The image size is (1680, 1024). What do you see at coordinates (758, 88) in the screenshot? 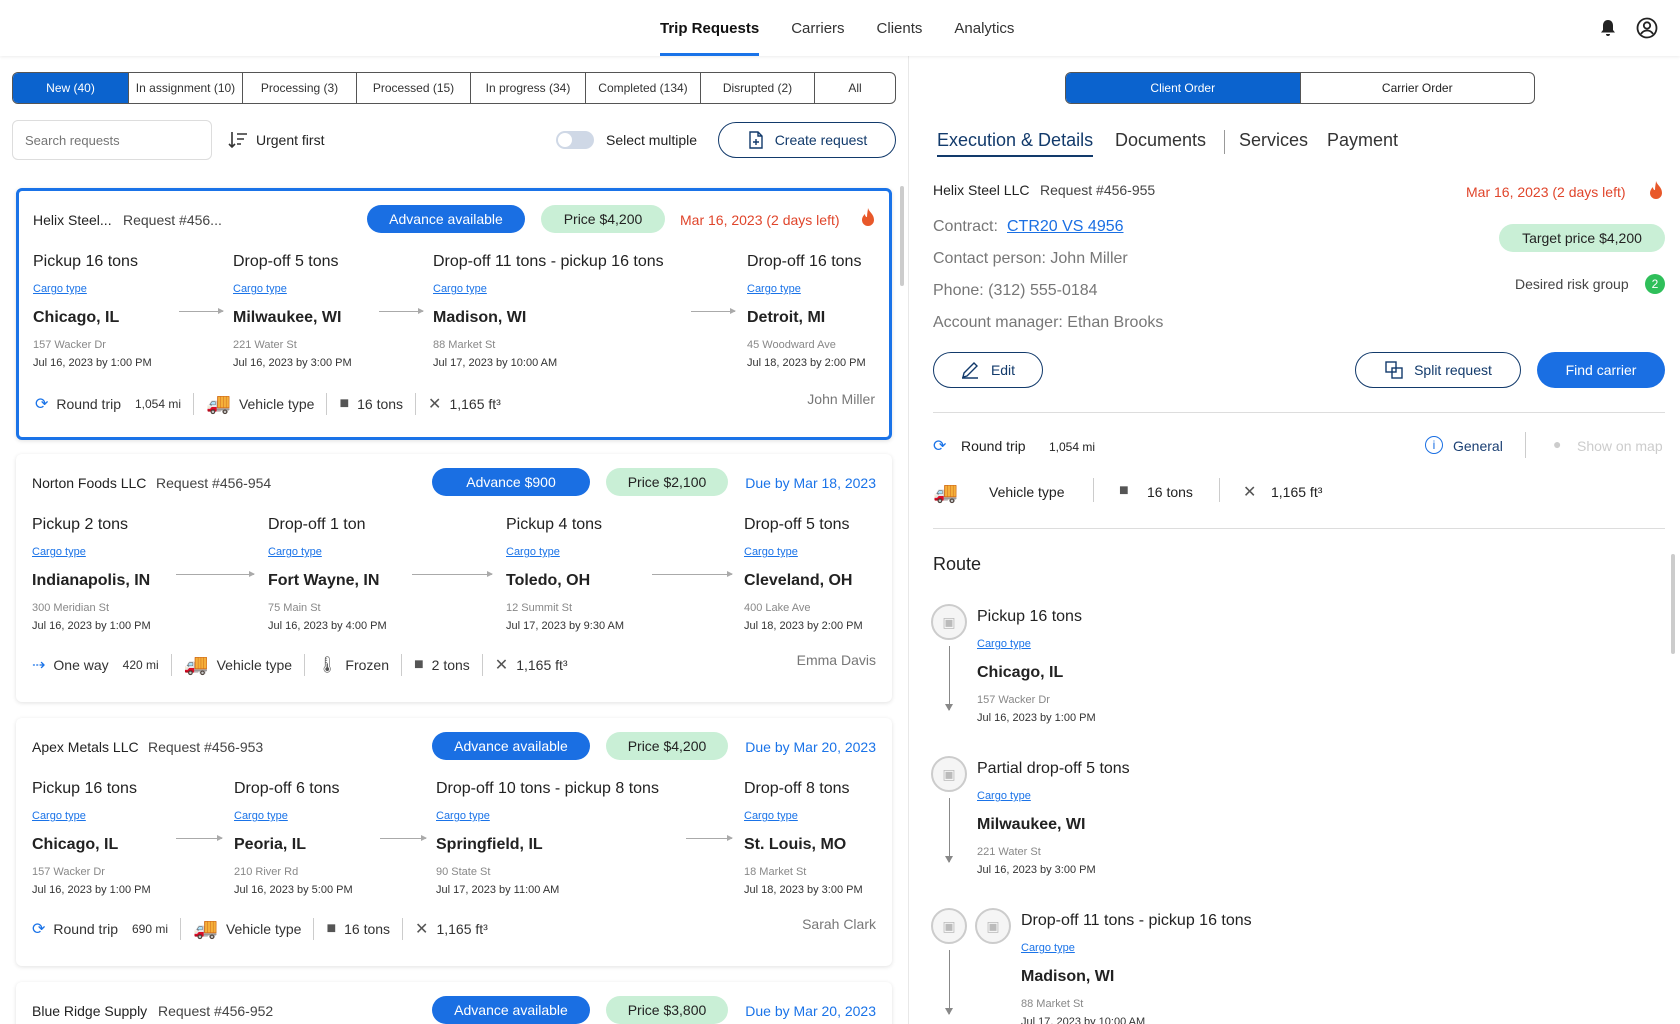
I see `tab-disrupted: Disrupted (2)` at bounding box center [758, 88].